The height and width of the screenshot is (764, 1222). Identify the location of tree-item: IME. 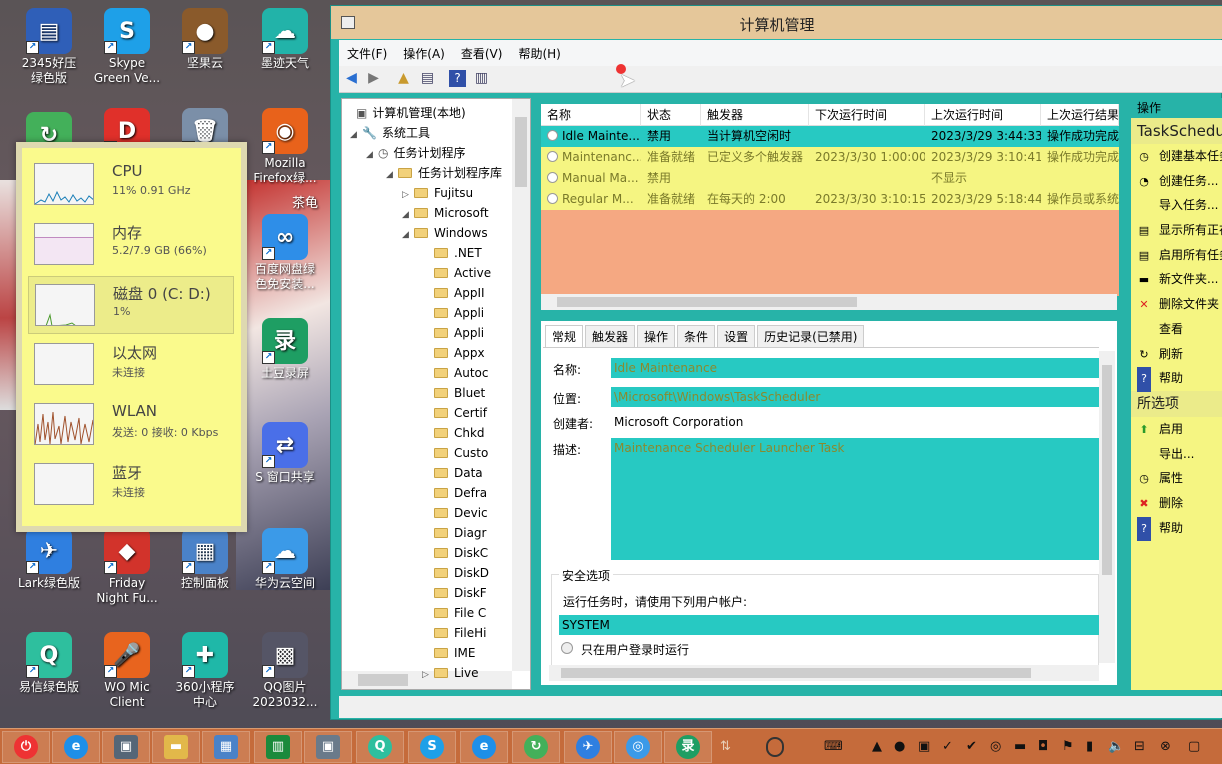
(448, 653).